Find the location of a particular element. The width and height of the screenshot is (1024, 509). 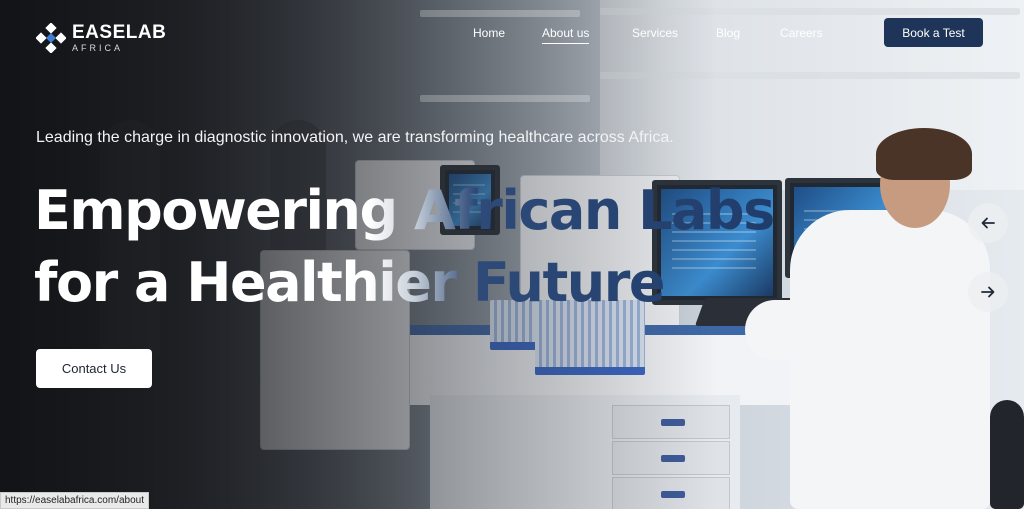

main-nav: Home About us Services Blog Careers is located at coordinates (512, 35).